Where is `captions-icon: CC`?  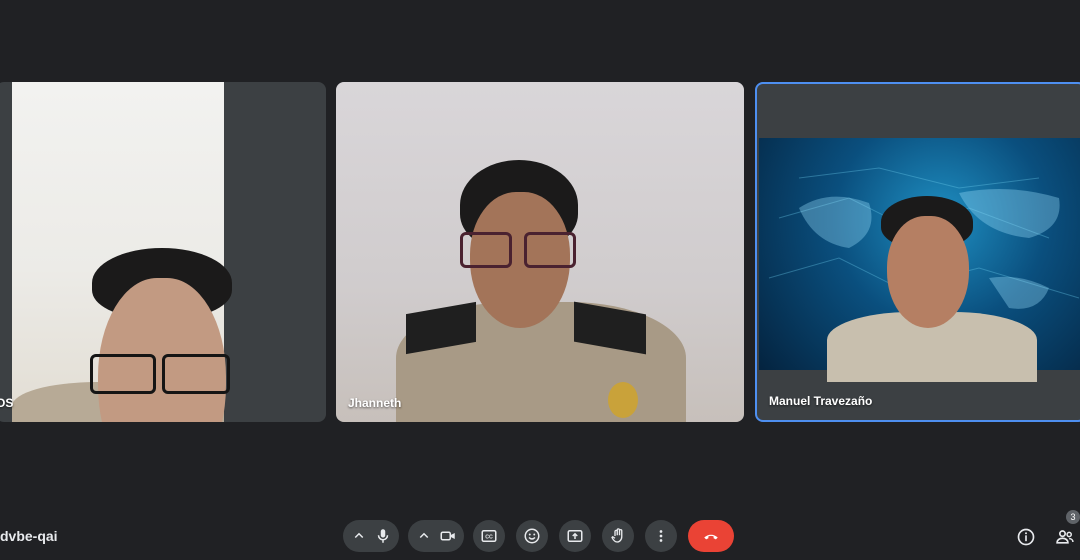 captions-icon: CC is located at coordinates (489, 536).